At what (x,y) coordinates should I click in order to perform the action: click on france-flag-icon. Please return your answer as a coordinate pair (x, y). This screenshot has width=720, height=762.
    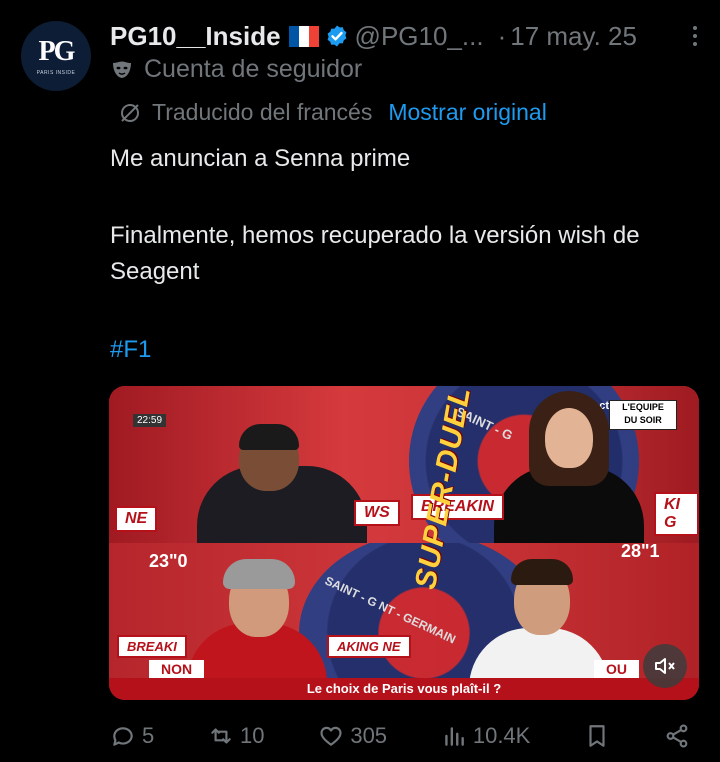
    Looking at the image, I should click on (303, 36).